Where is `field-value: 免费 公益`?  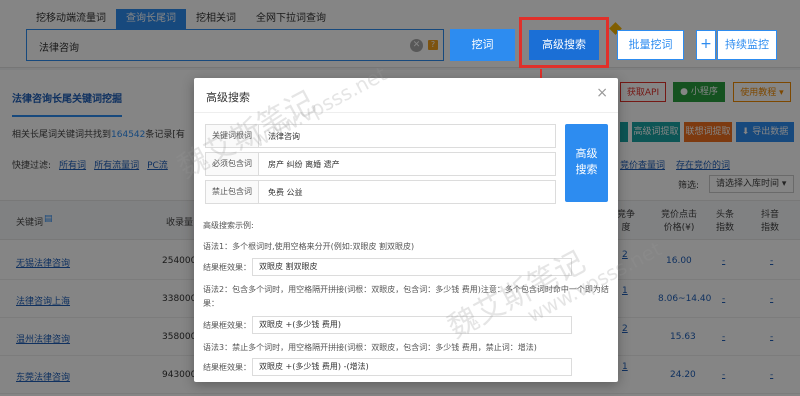 field-value: 免费 公益 is located at coordinates (285, 192).